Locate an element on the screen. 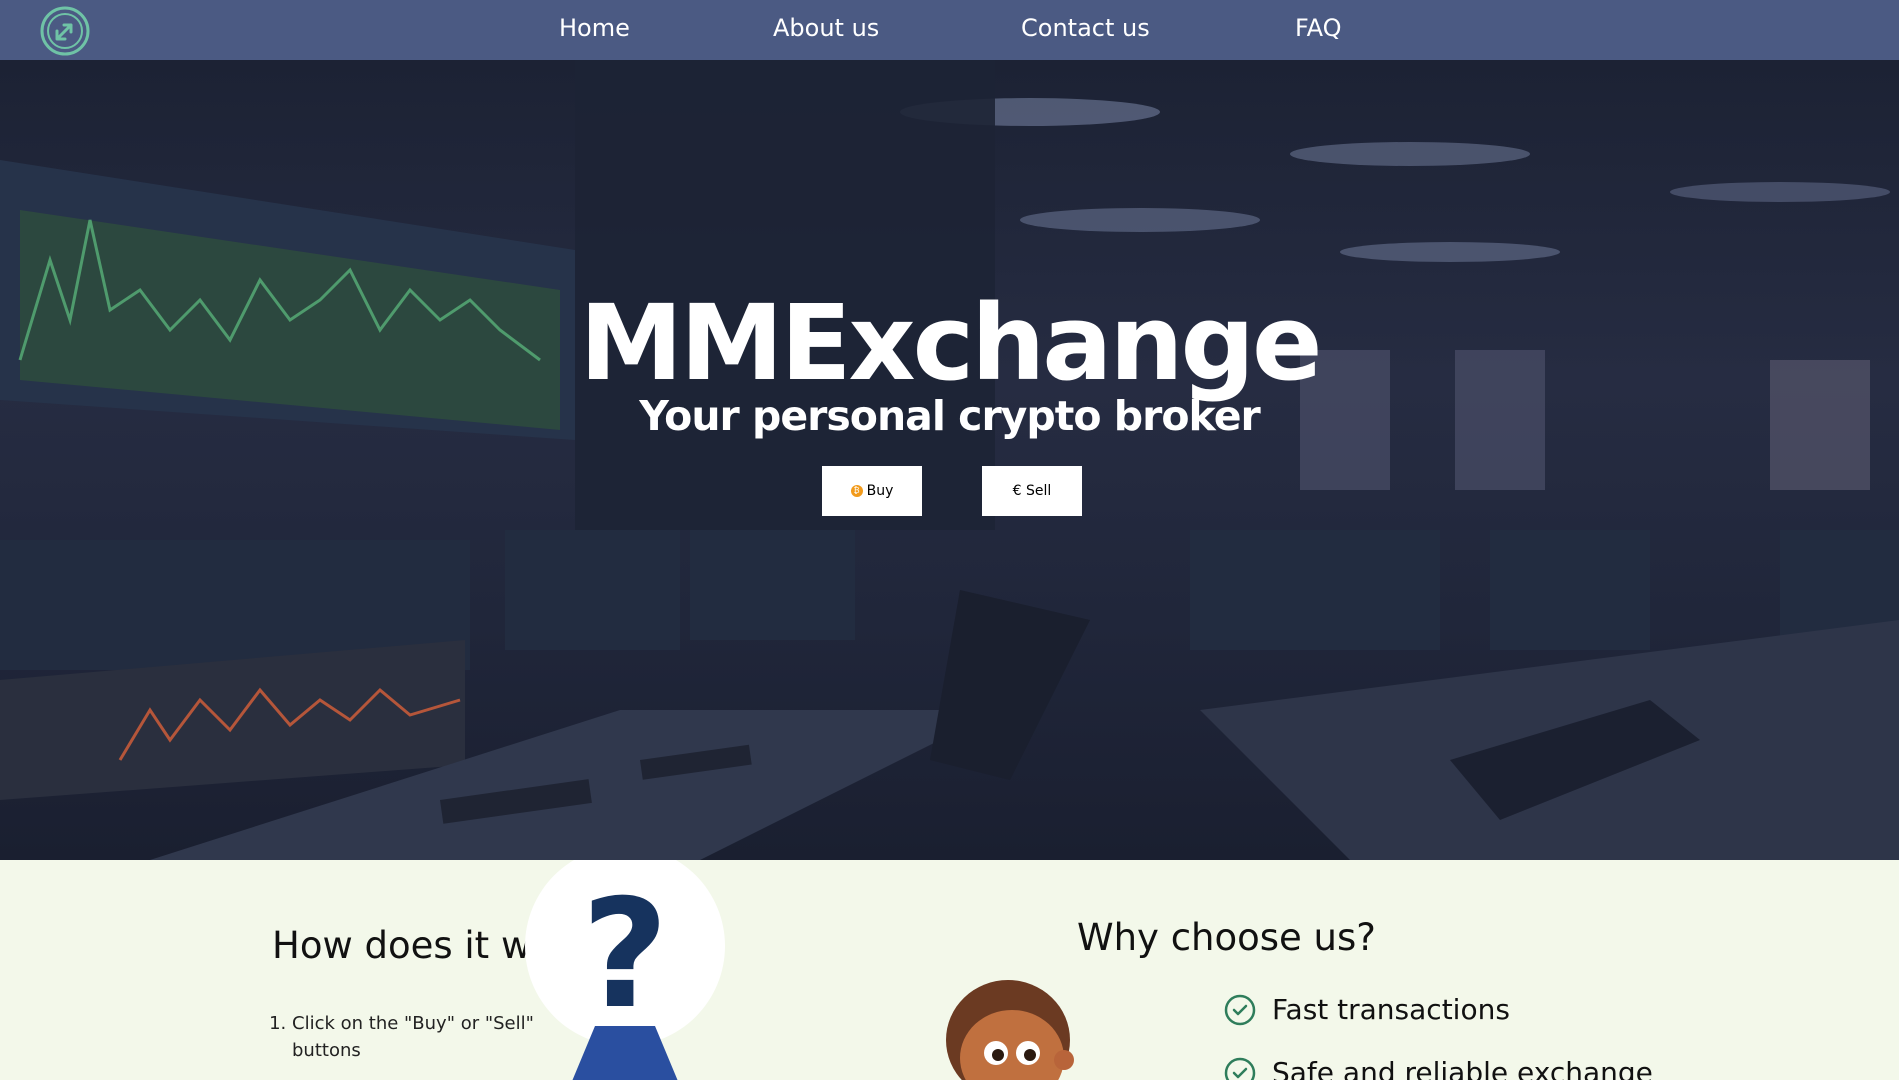 The image size is (1899, 1080). nav-link-about: About us is located at coordinates (826, 28).